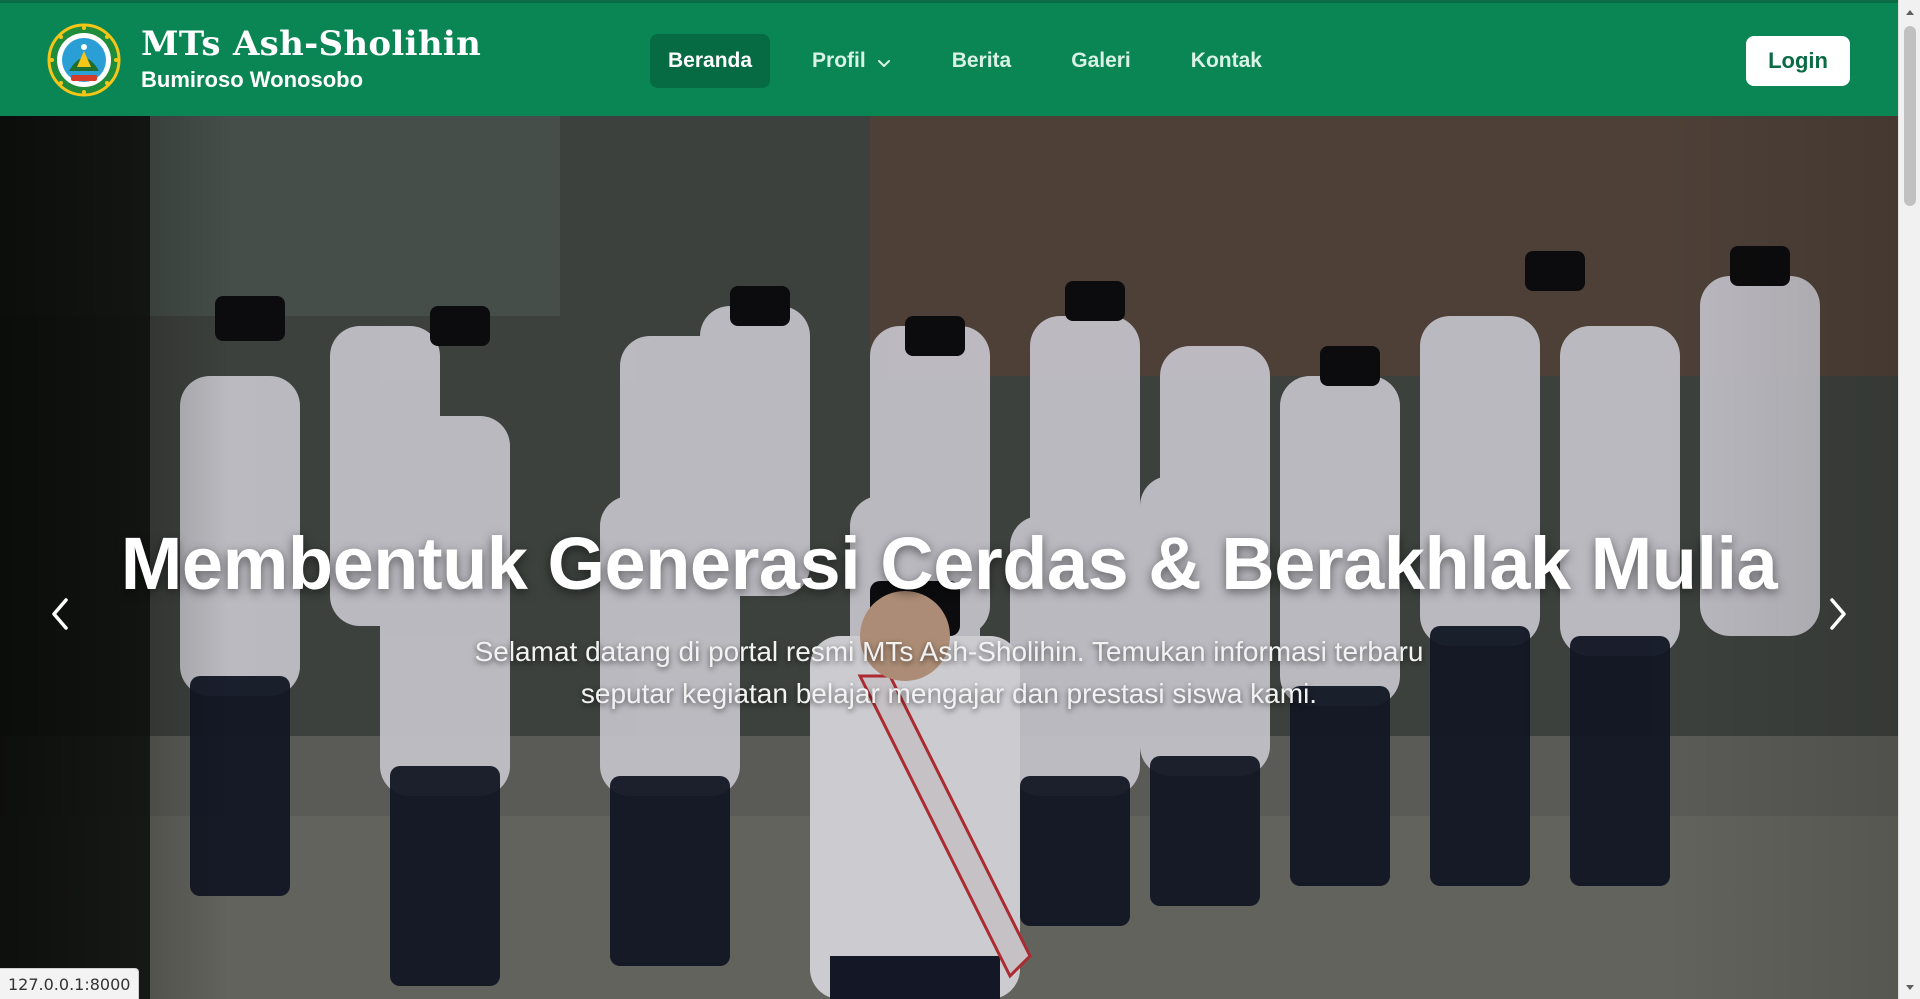 The width and height of the screenshot is (1920, 999). I want to click on brand-text: MTs Ash-Sholihin Bumiroso Wonosobo, so click(311, 60).